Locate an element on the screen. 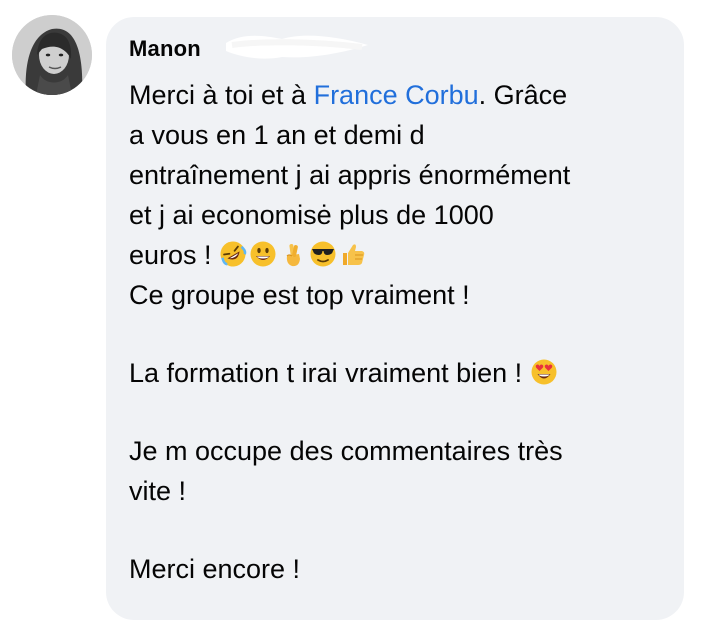  avatar-photo is located at coordinates (52, 55).